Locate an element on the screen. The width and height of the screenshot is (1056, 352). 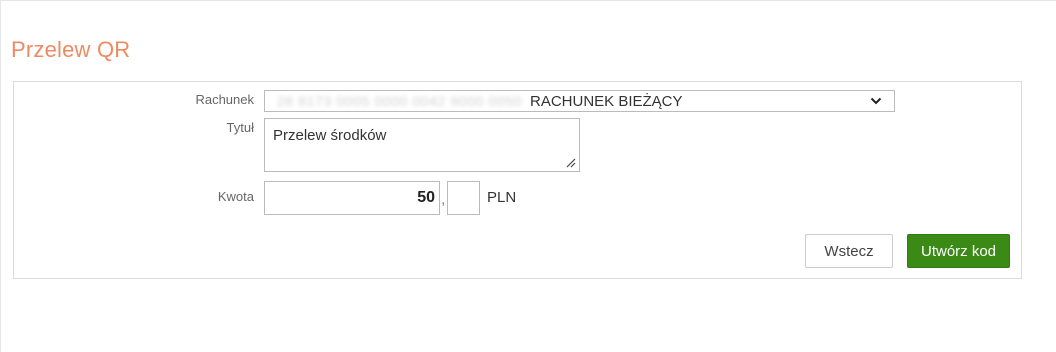
amount-label: Kwota is located at coordinates (235, 196).